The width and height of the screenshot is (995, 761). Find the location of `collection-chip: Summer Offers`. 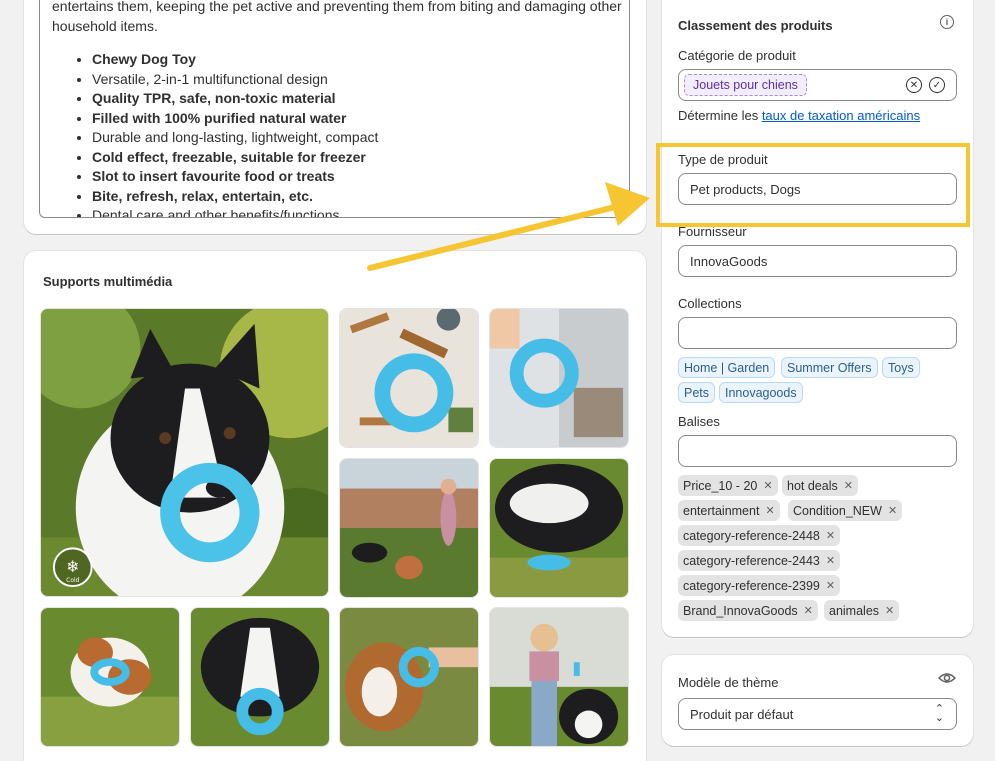

collection-chip: Summer Offers is located at coordinates (829, 367).